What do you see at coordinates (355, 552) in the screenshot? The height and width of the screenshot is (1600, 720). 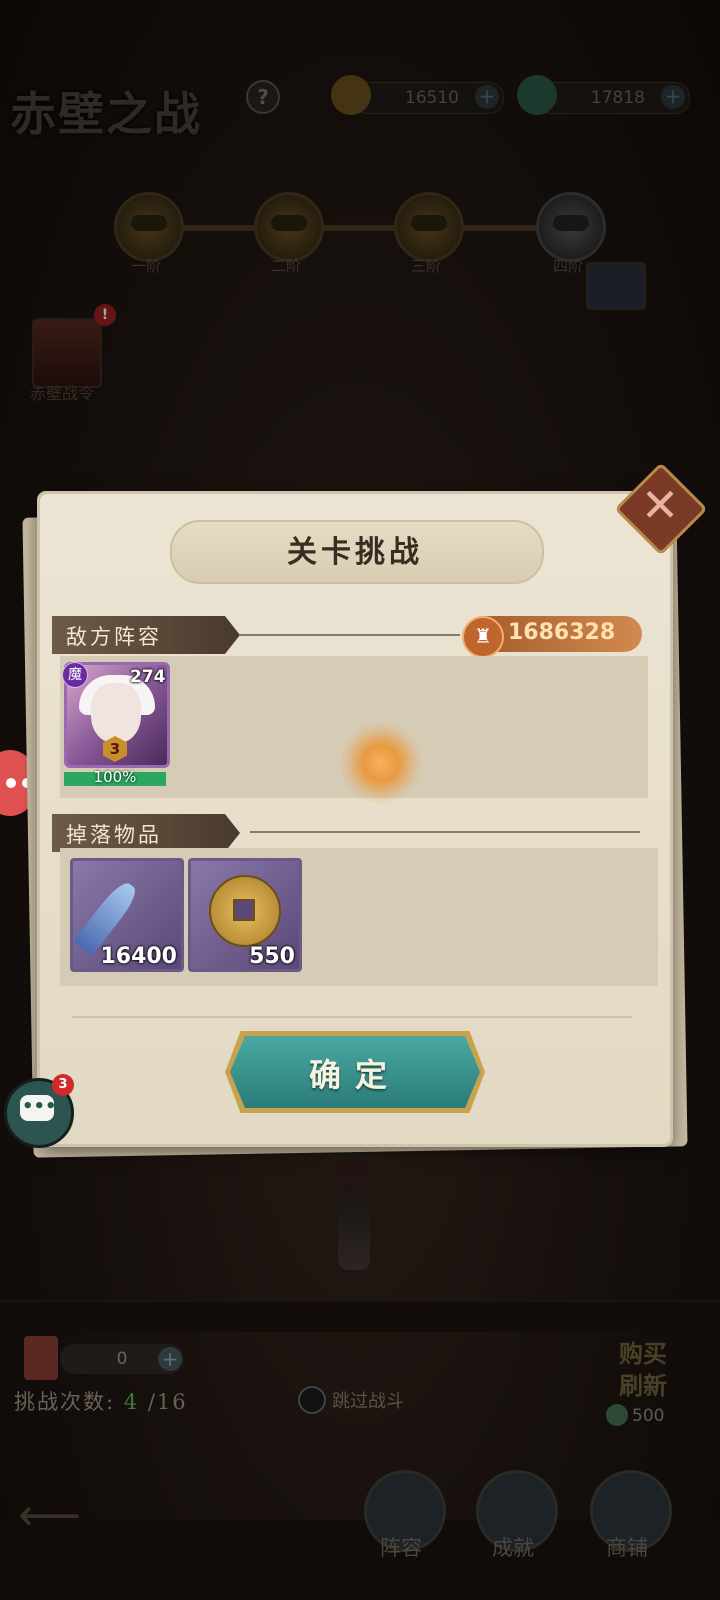 I see `dialog-title: 关卡挑战` at bounding box center [355, 552].